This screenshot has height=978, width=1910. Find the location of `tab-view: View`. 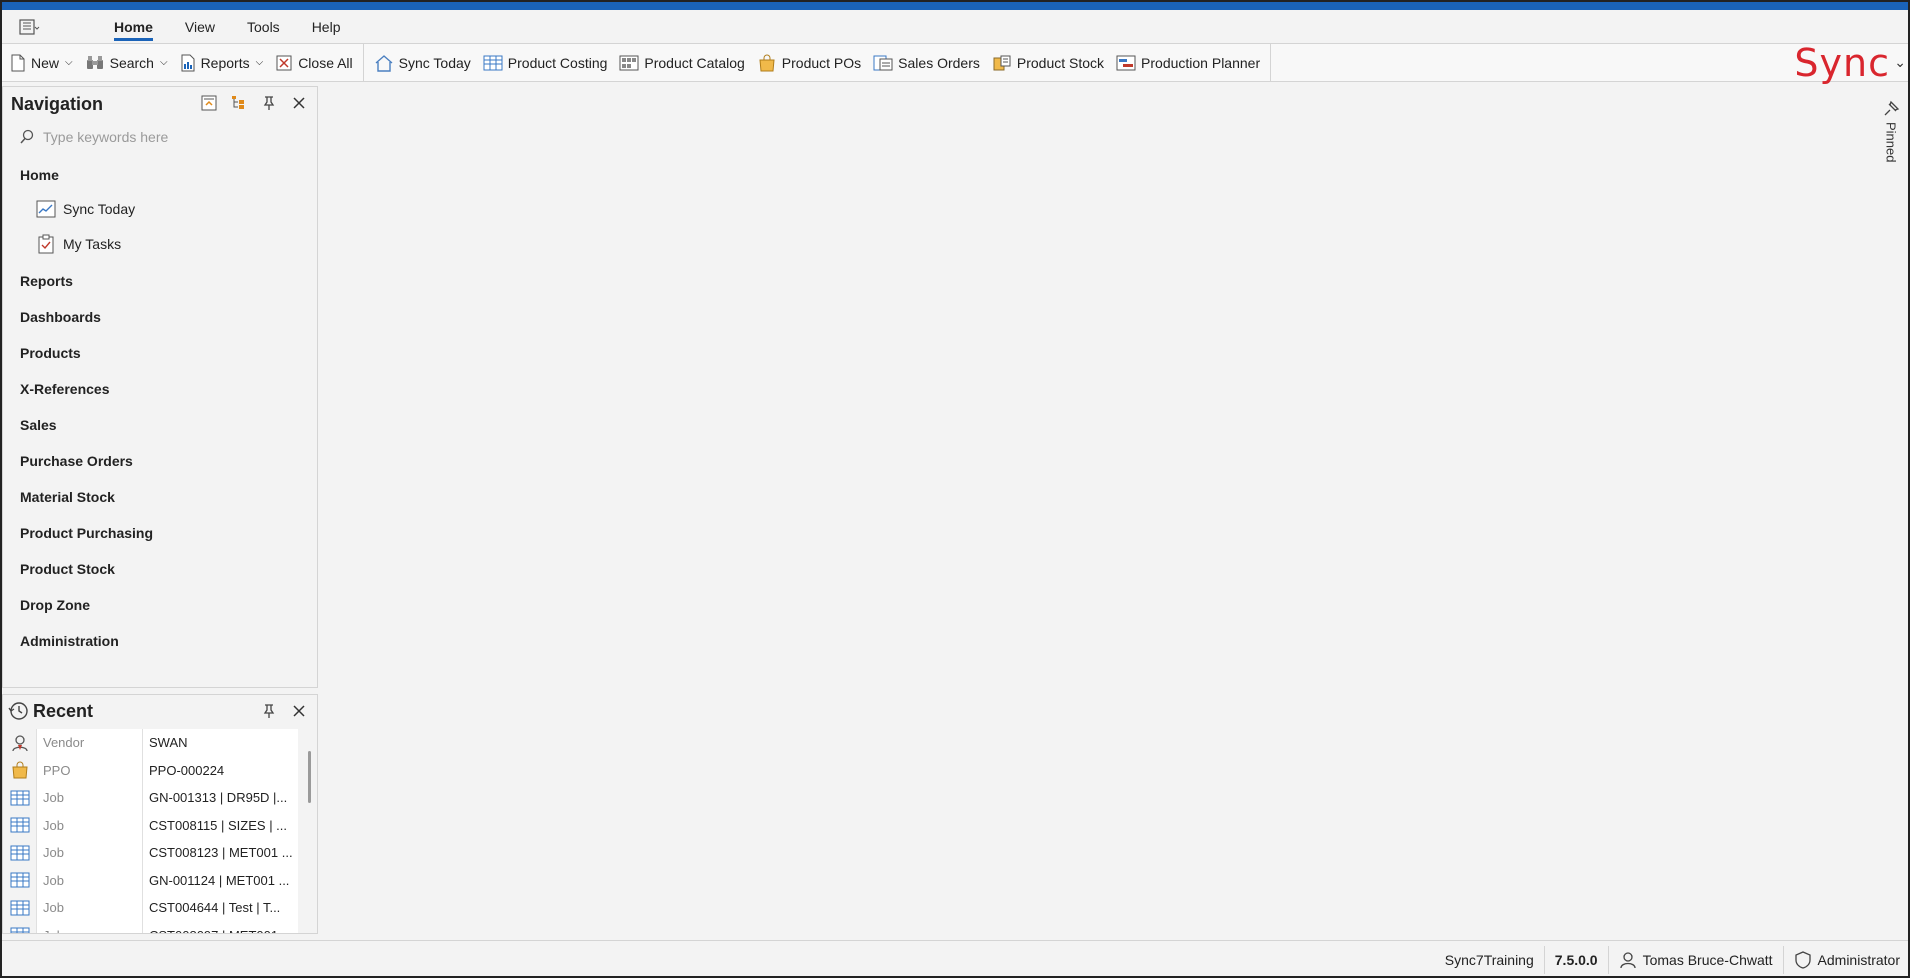

tab-view: View is located at coordinates (200, 27).